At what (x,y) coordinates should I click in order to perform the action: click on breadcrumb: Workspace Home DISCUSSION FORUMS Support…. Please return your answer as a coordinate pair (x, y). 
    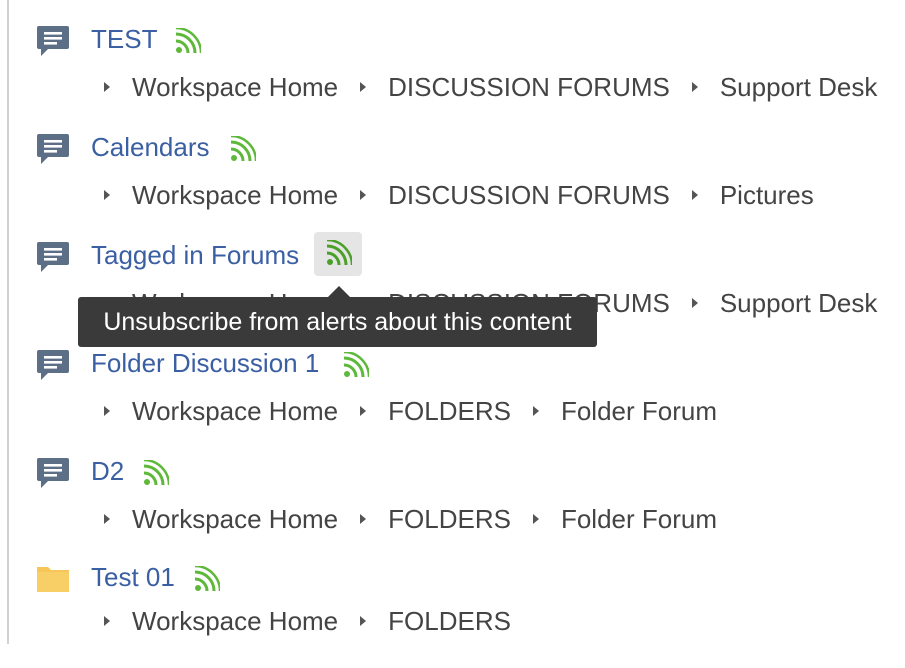
    Looking at the image, I should click on (501, 87).